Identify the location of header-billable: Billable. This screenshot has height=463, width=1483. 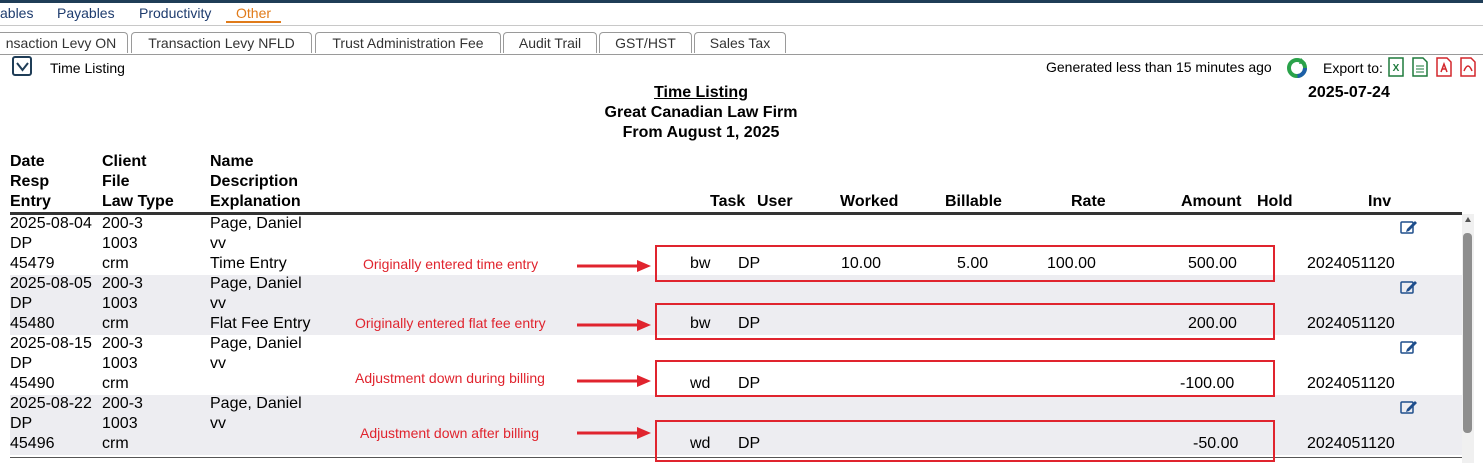
(973, 201).